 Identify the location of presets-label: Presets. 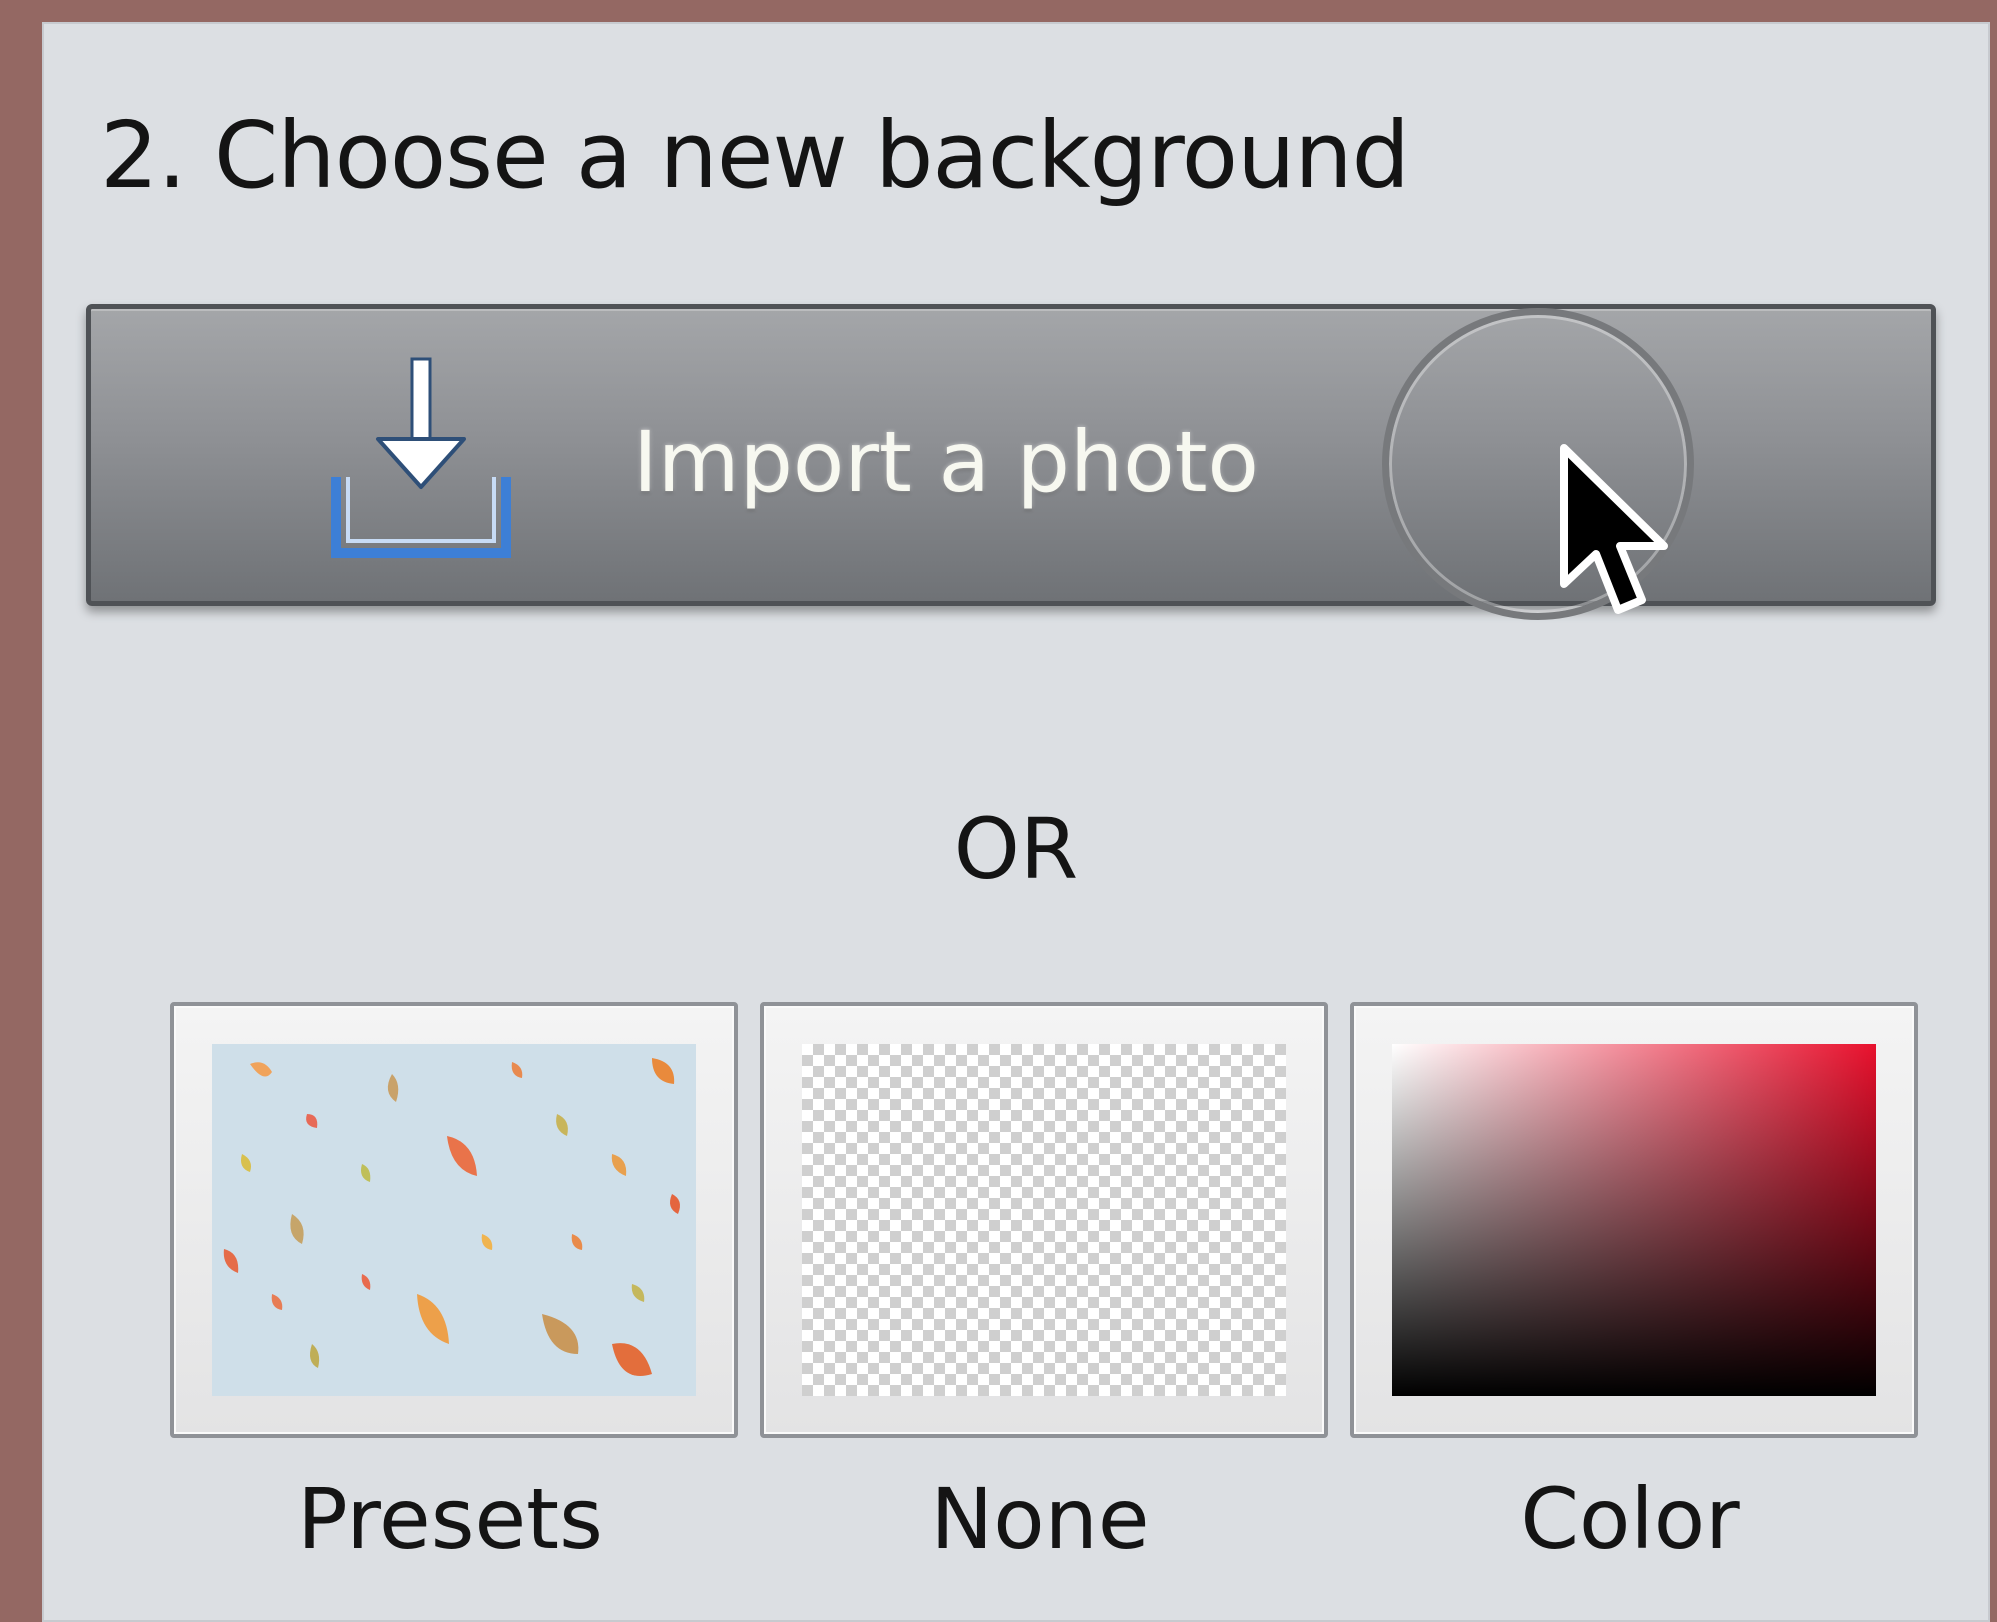
(450, 1519).